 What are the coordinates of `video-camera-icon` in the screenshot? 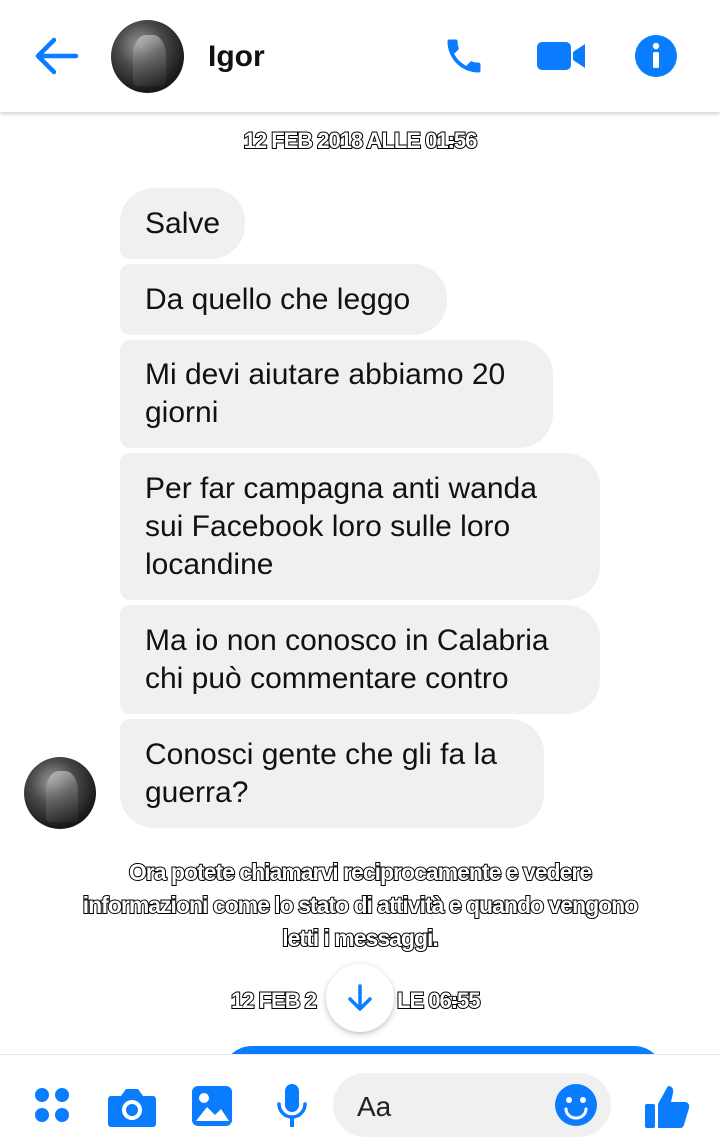 It's located at (561, 56).